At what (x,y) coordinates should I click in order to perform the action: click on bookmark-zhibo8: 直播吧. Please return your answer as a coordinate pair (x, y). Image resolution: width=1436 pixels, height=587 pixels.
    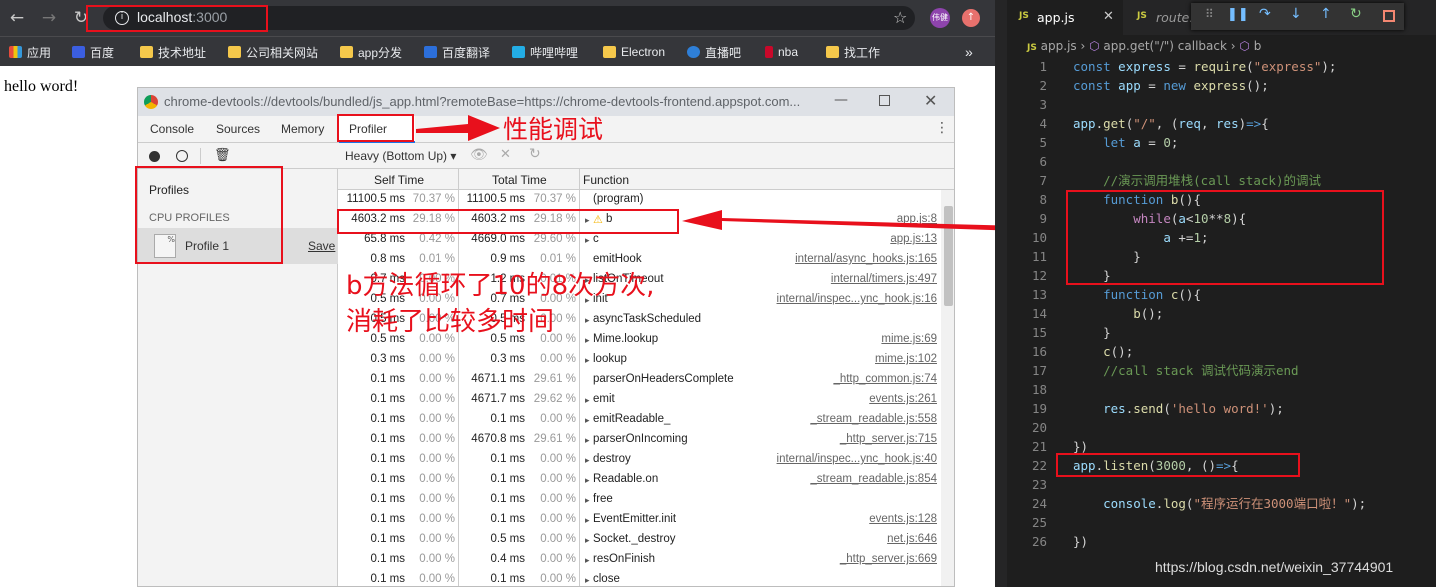
    Looking at the image, I should click on (714, 52).